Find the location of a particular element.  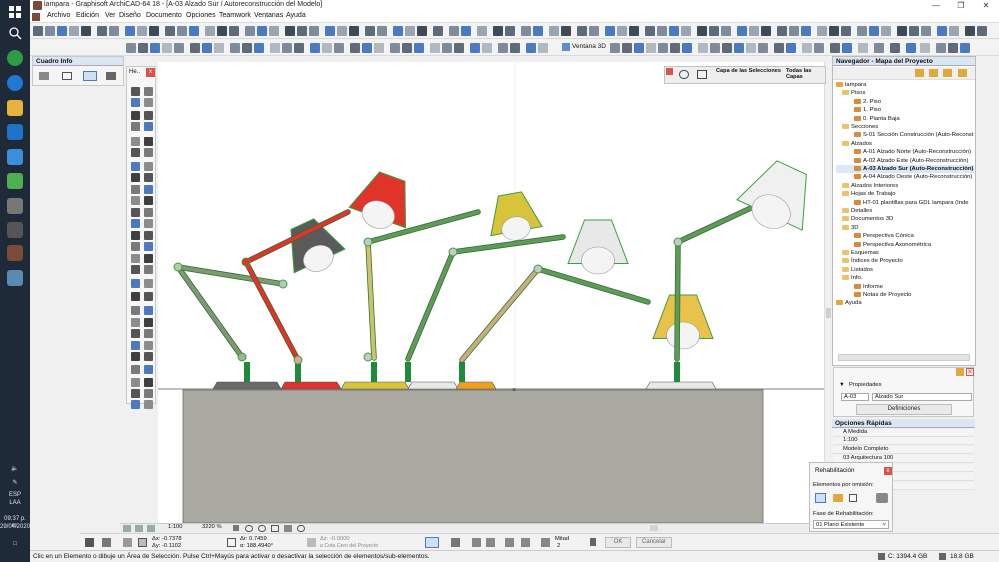

lock-icon is located at coordinates (702, 74).